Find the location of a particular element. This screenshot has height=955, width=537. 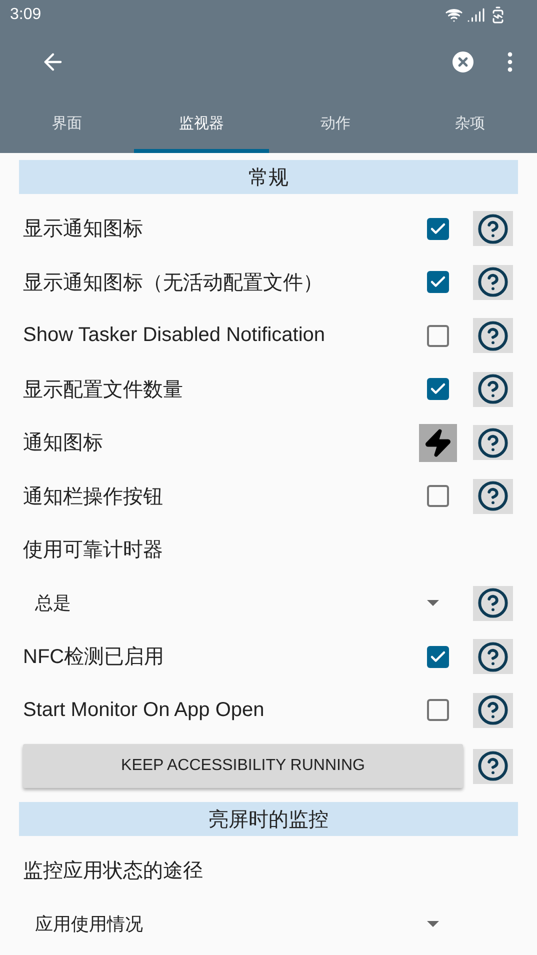

dropdown: 应用使用情况 is located at coordinates (243, 924).